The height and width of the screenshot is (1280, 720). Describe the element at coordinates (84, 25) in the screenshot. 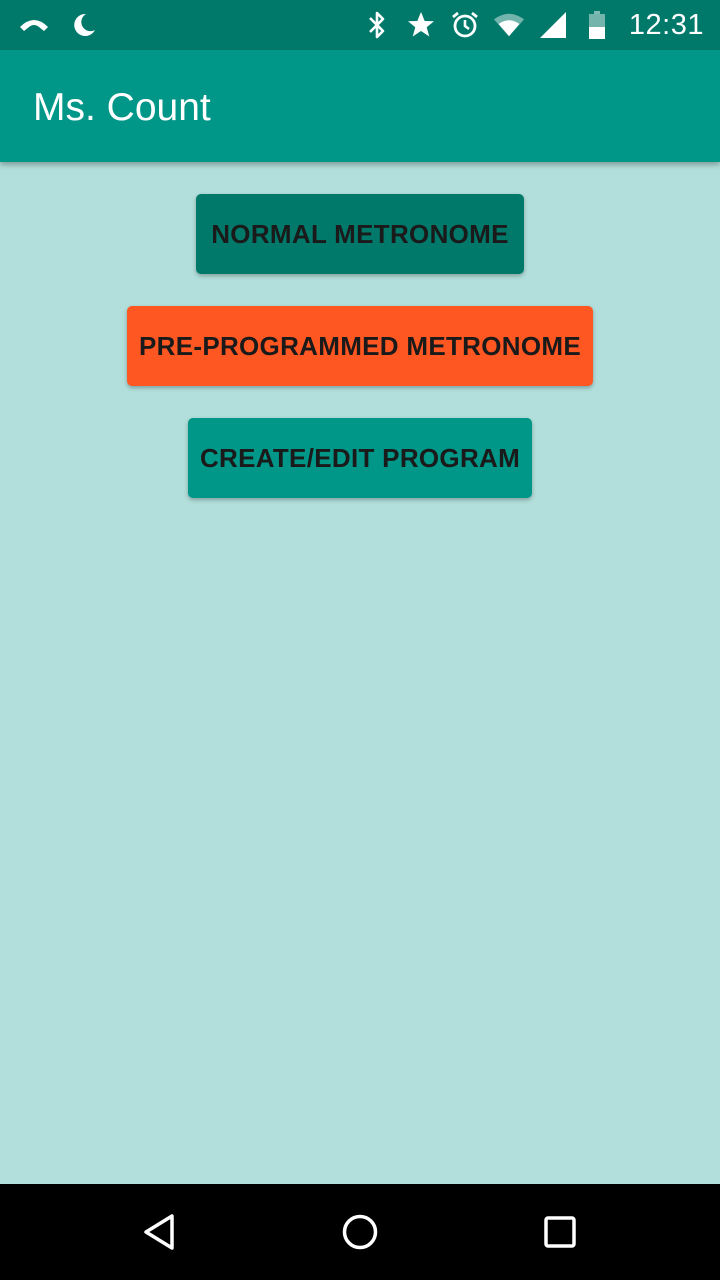

I see `moon-icon` at that location.